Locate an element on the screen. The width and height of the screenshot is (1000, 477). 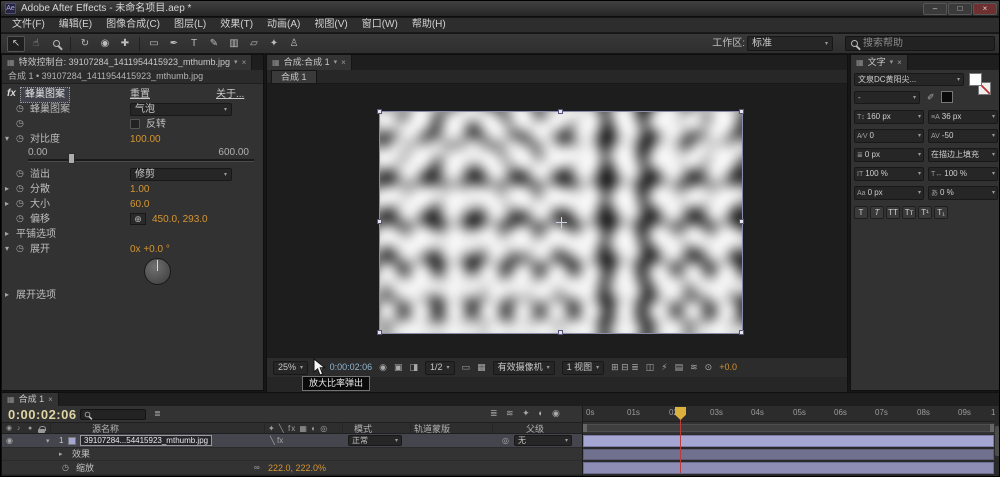
composition-mini-flowchart-icon: ≣ is located at coordinates (157, 414).